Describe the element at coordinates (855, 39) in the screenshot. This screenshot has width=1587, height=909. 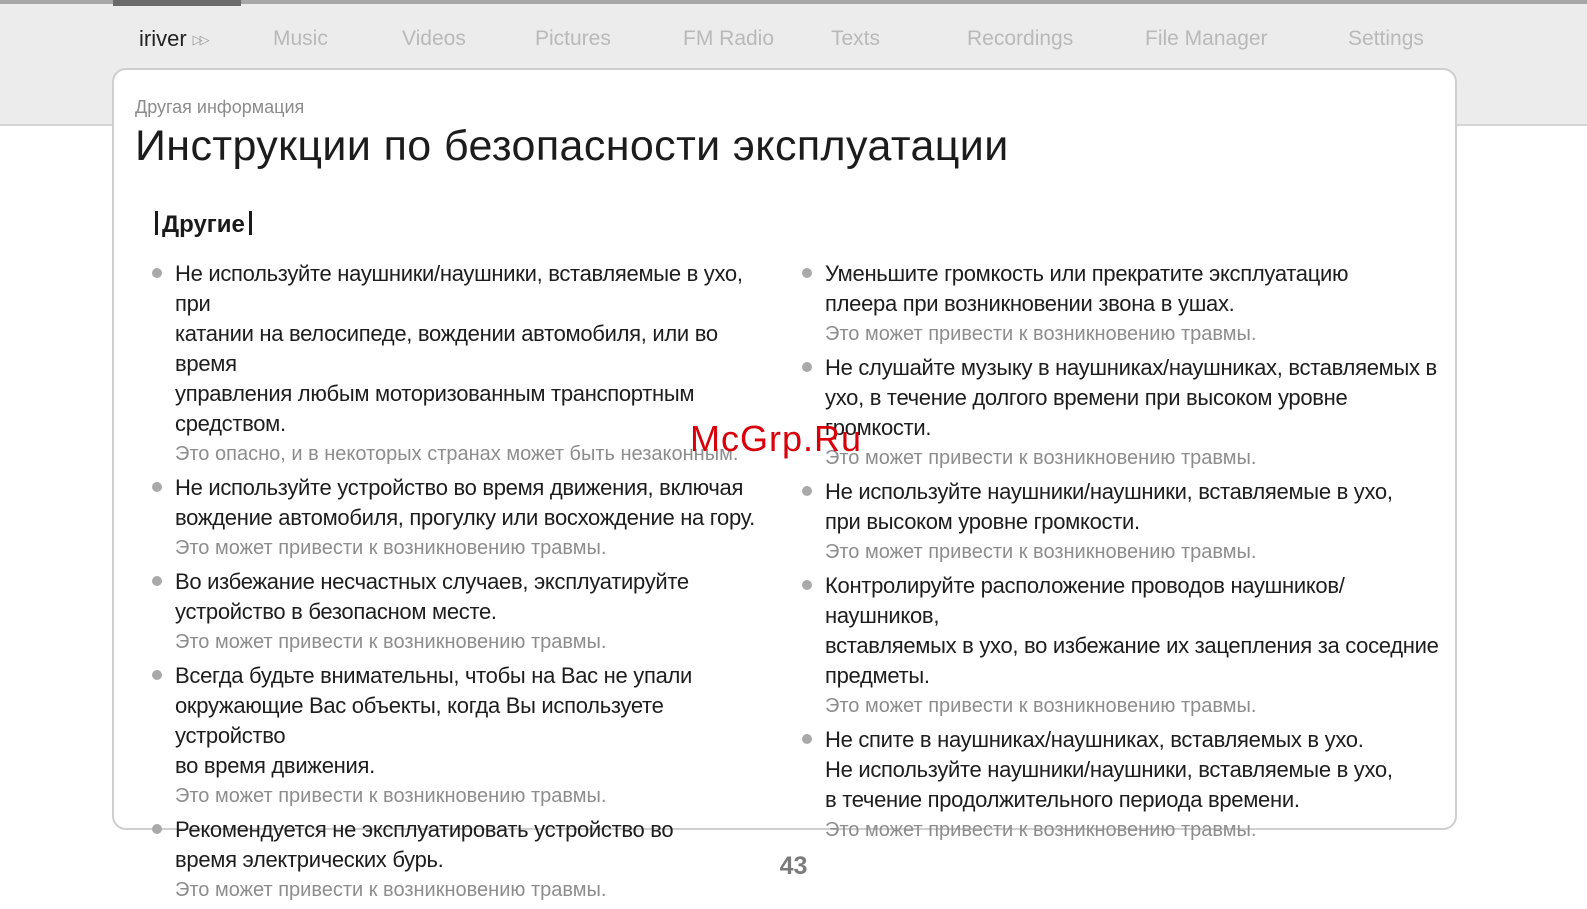
I see `tab-texts: Texts` at that location.